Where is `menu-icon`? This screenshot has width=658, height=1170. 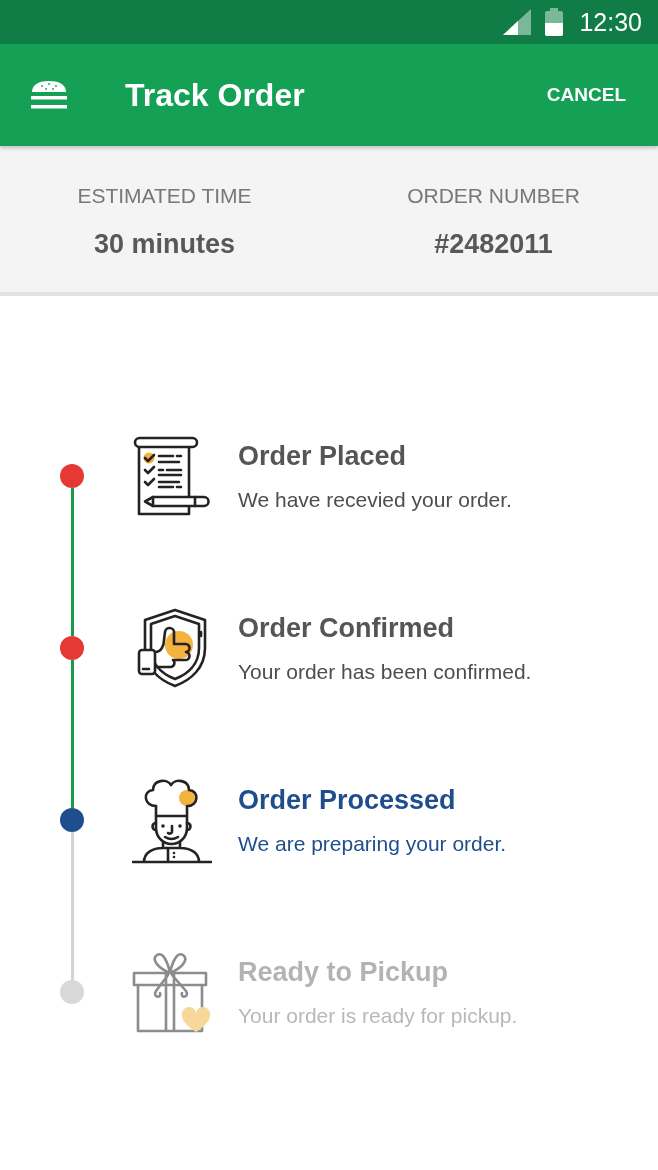
menu-icon is located at coordinates (49, 95).